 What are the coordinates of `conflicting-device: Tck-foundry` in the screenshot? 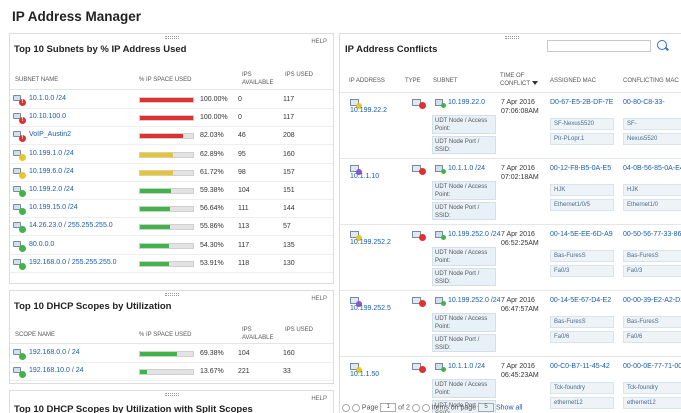 It's located at (652, 388).